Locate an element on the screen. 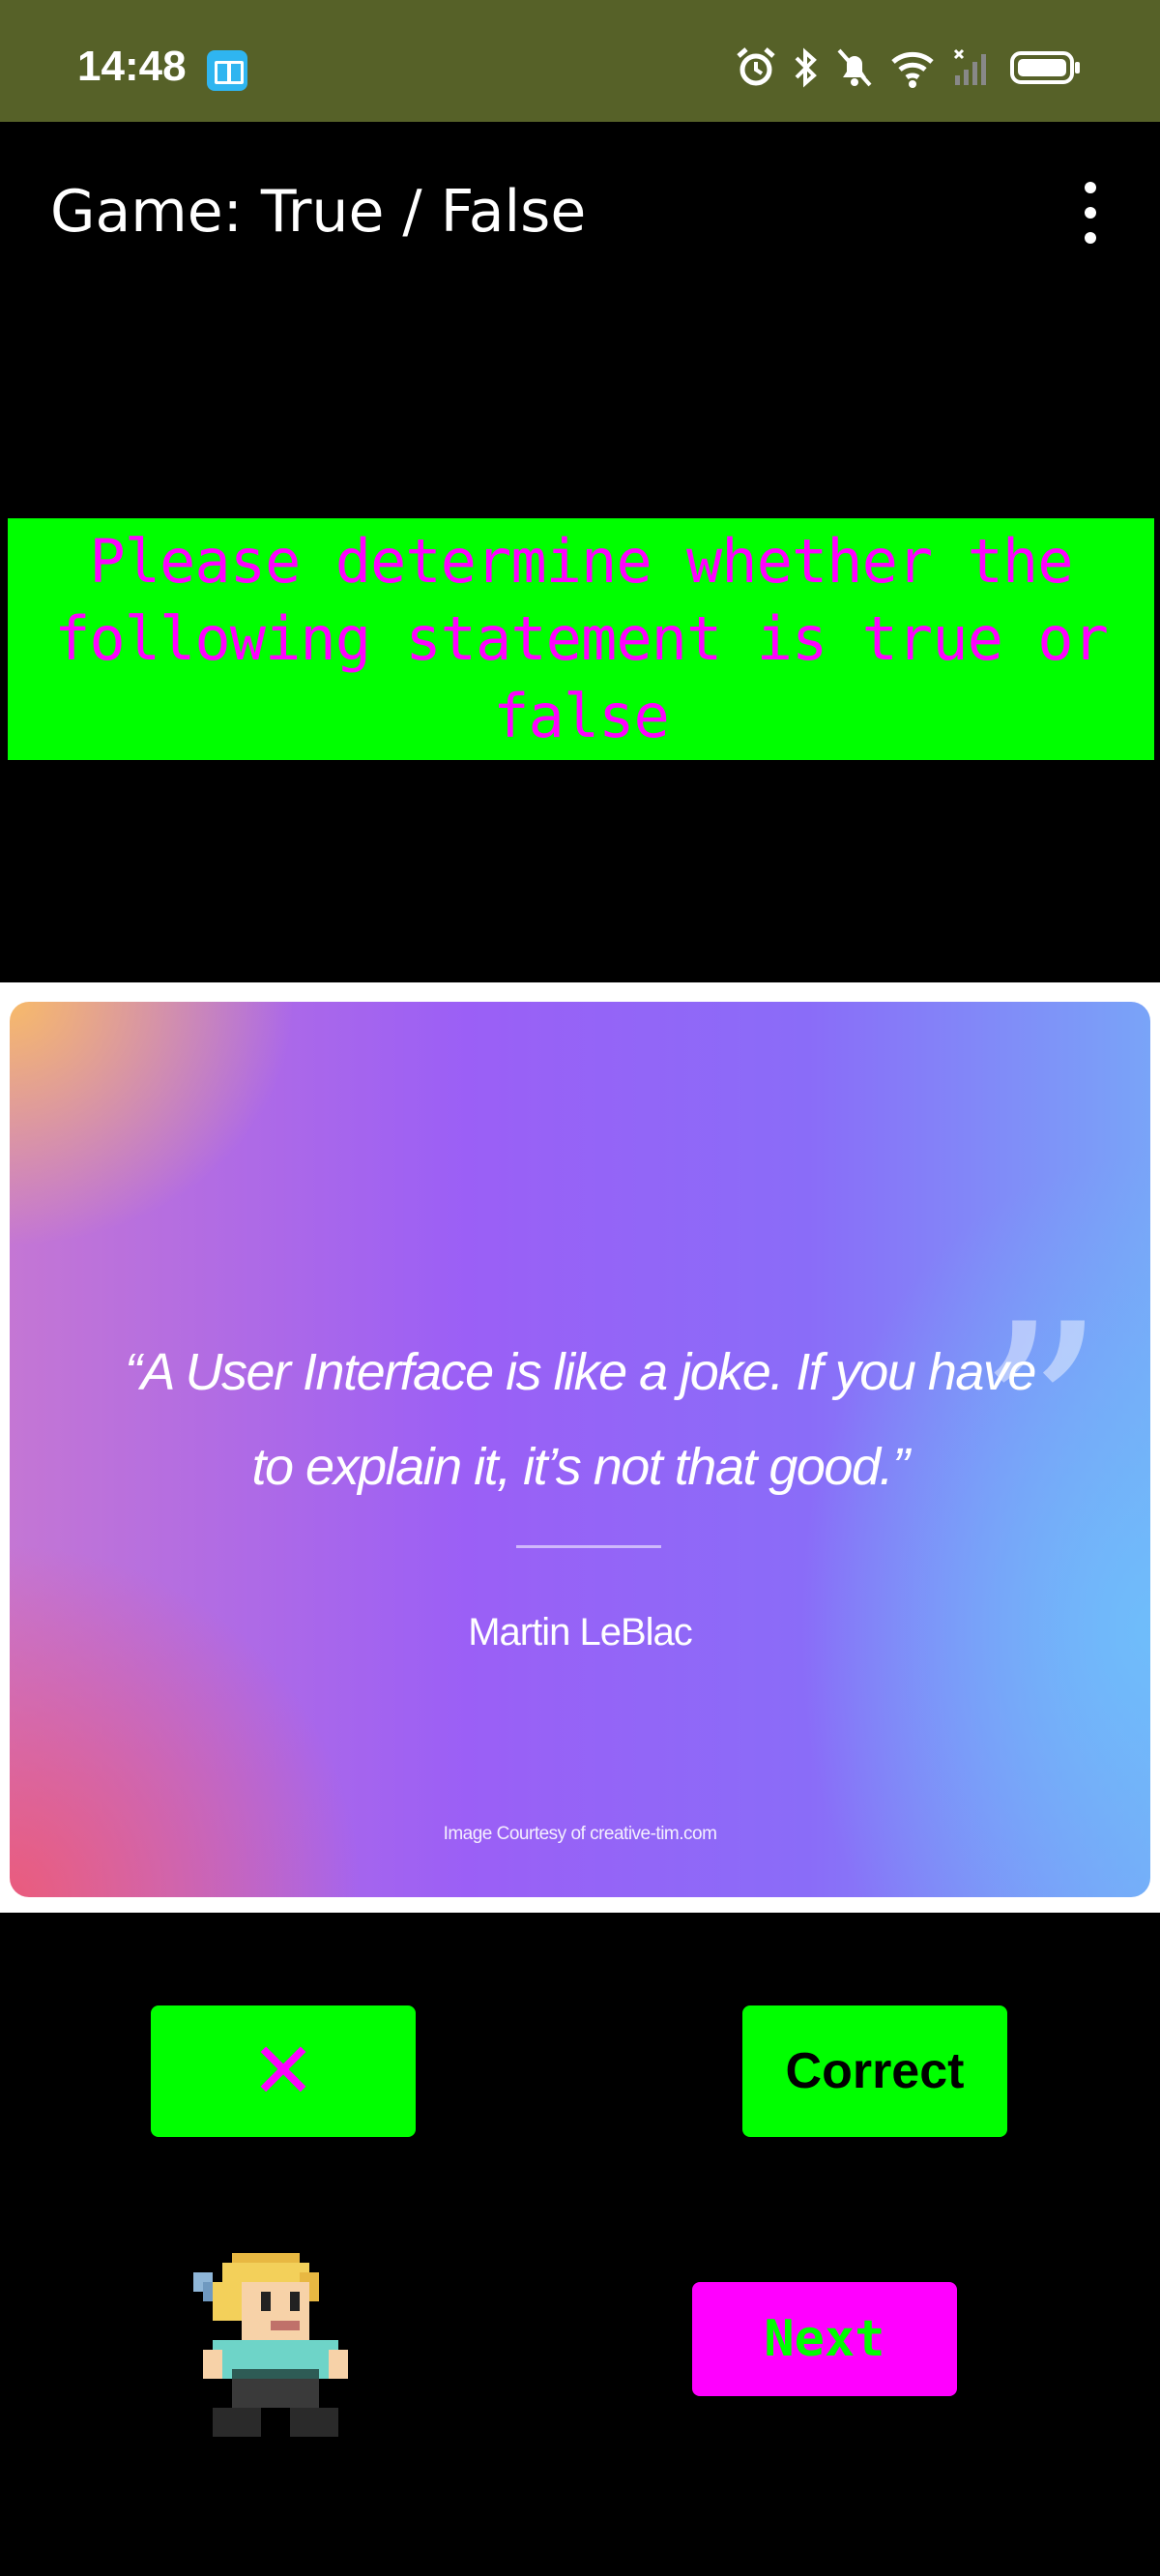 This screenshot has height=2576, width=1160. bluetooth-icon is located at coordinates (806, 67).